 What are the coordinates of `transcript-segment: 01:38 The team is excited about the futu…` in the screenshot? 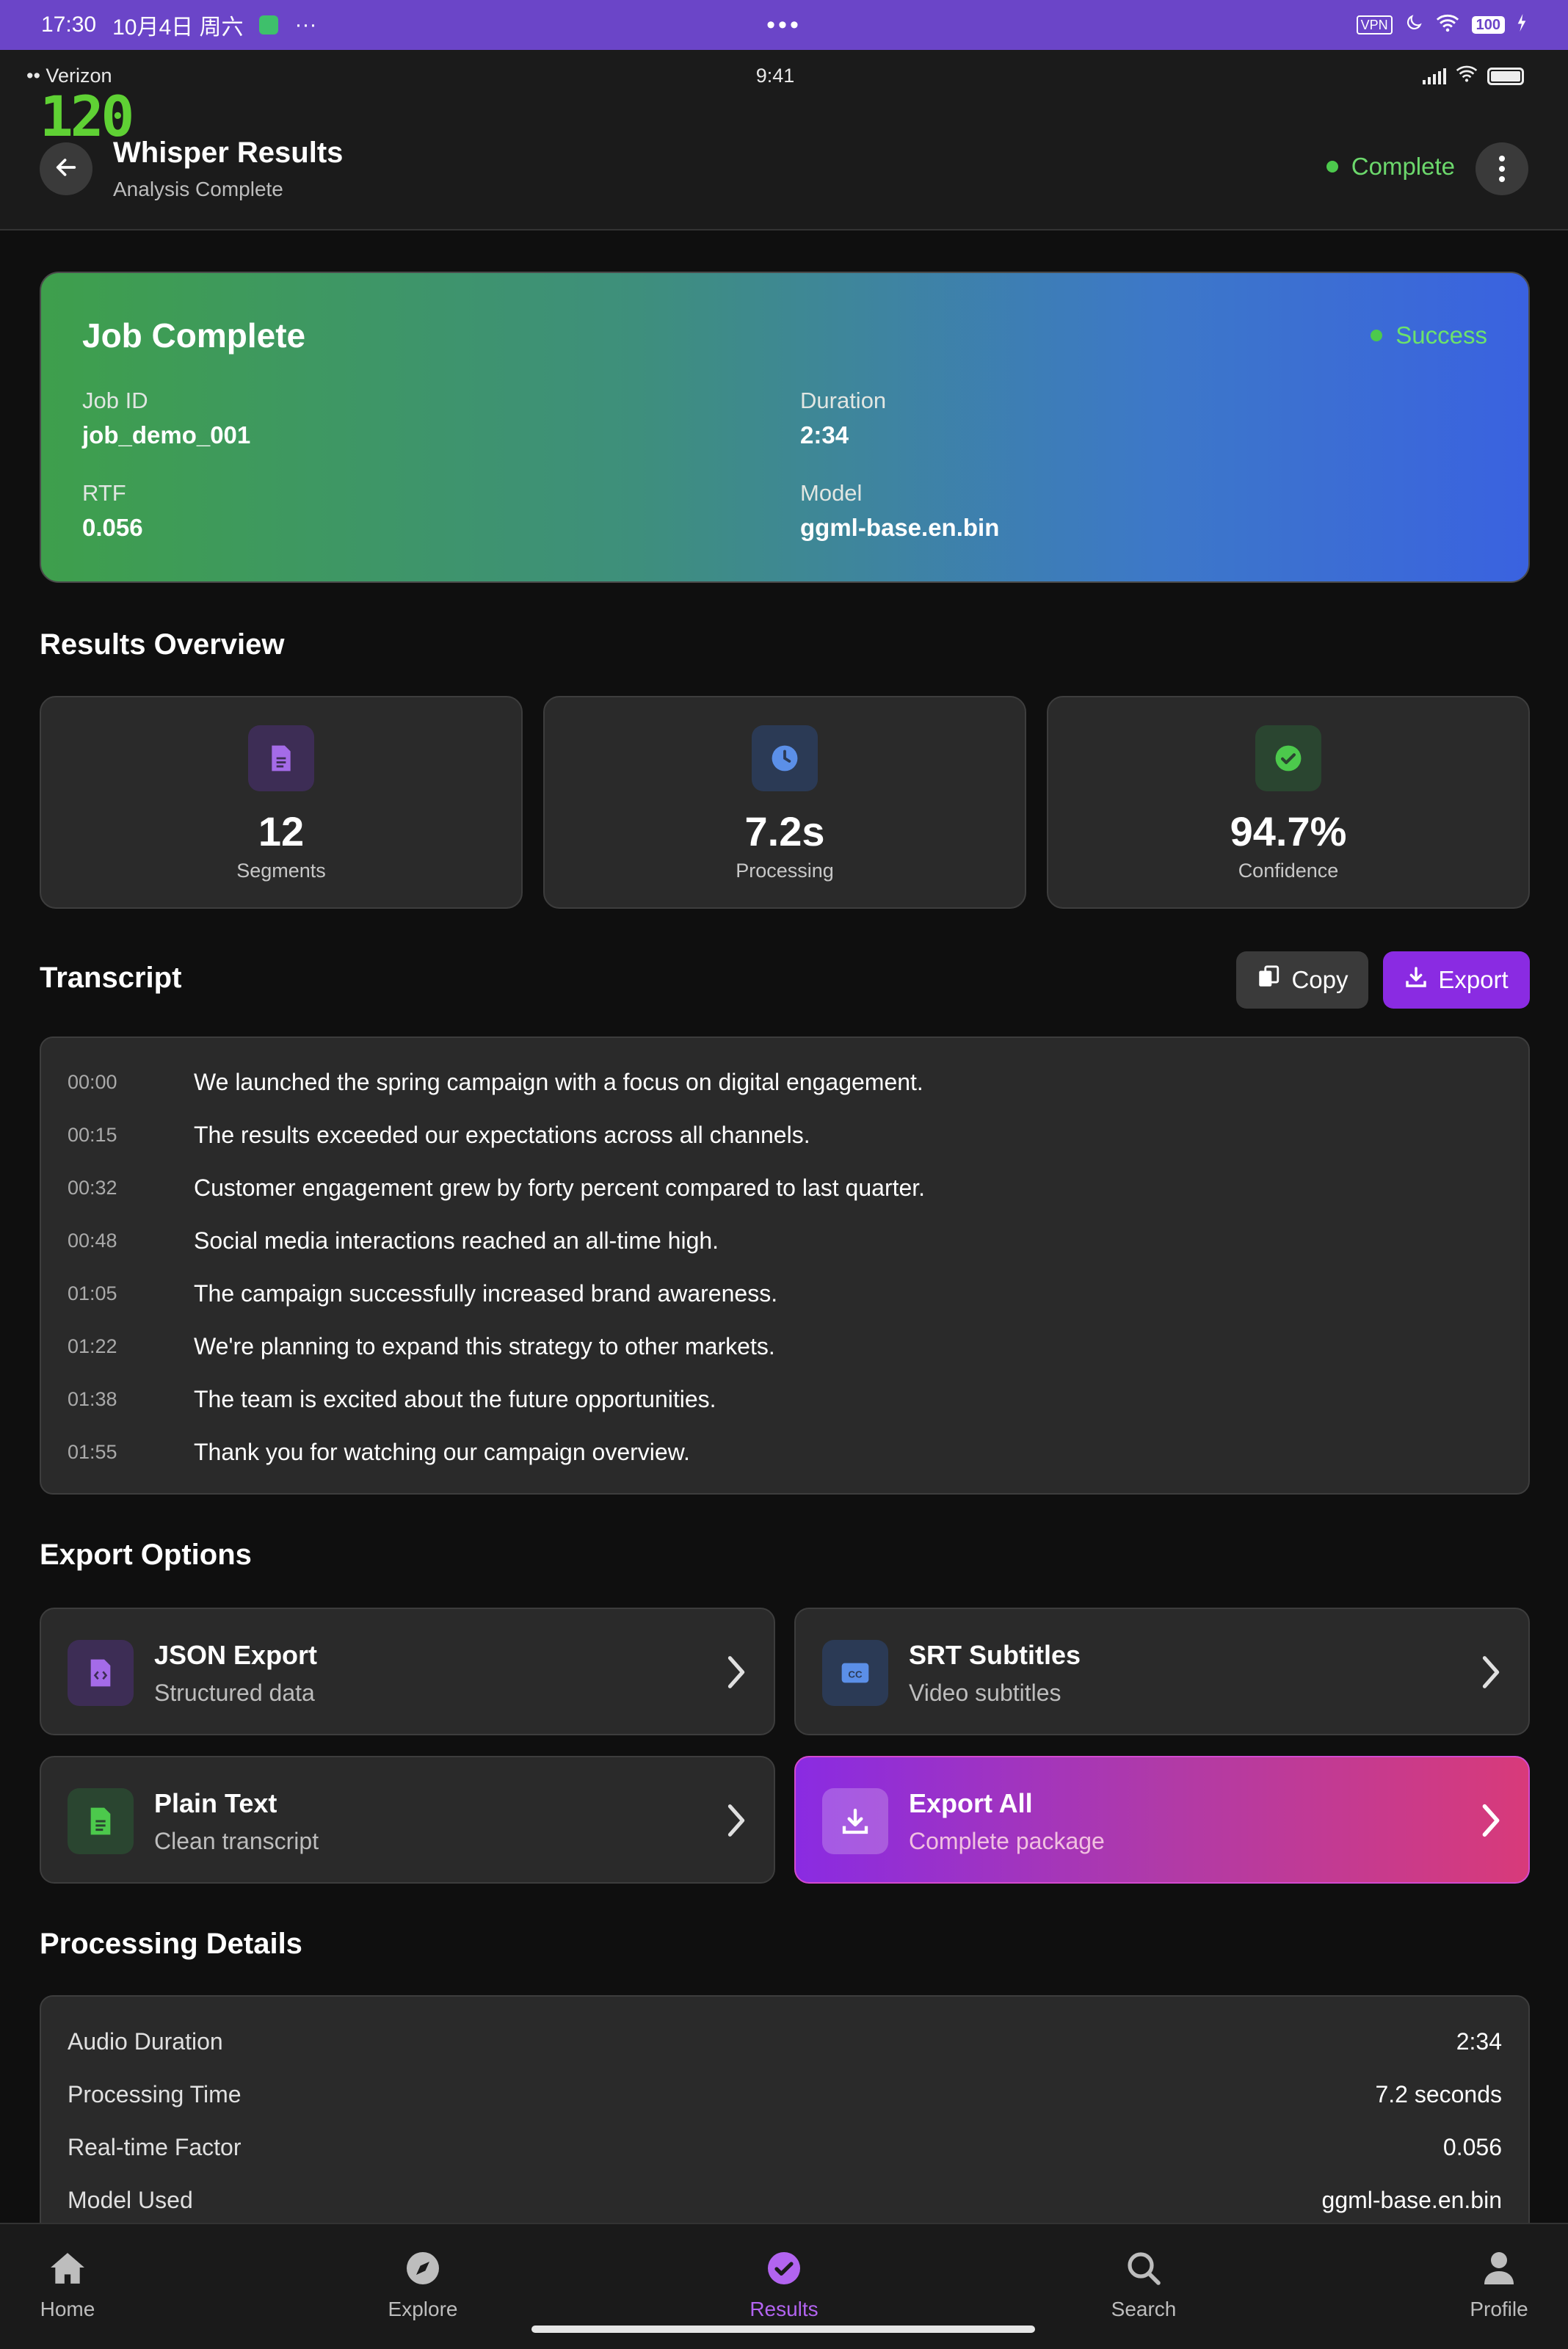 It's located at (392, 1399).